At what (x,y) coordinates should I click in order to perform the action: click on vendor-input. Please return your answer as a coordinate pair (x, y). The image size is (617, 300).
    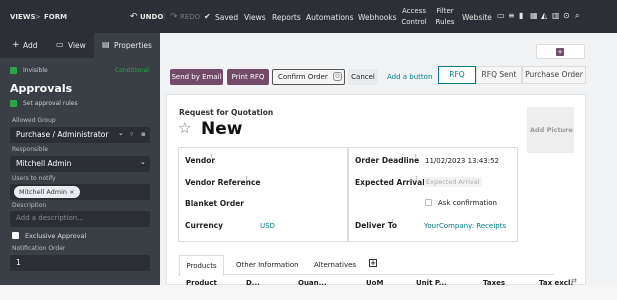
    Looking at the image, I should click on (299, 159).